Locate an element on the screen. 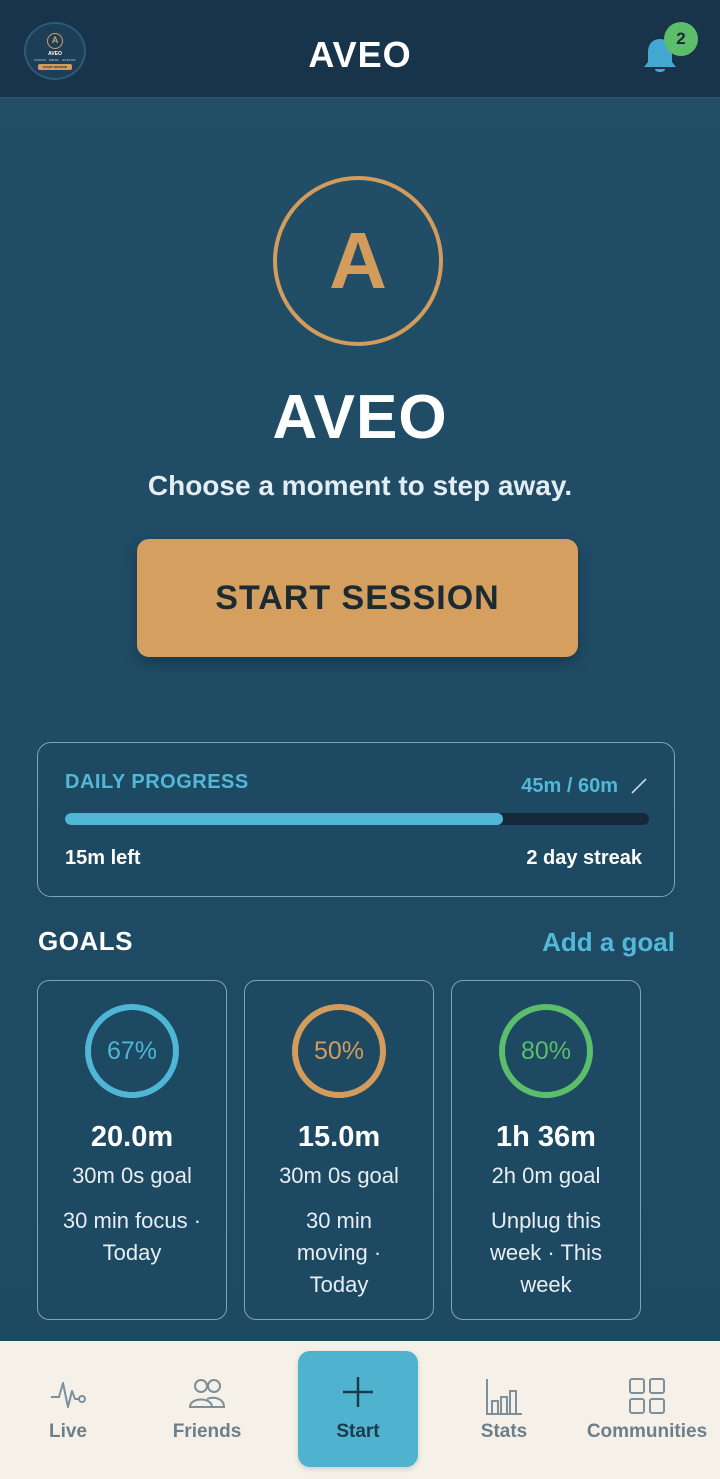 This screenshot has height=1479, width=720. hero-subtitle: Choose a moment to step away. is located at coordinates (360, 485).